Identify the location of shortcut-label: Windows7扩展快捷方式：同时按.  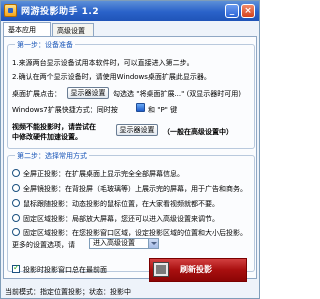
(65, 110).